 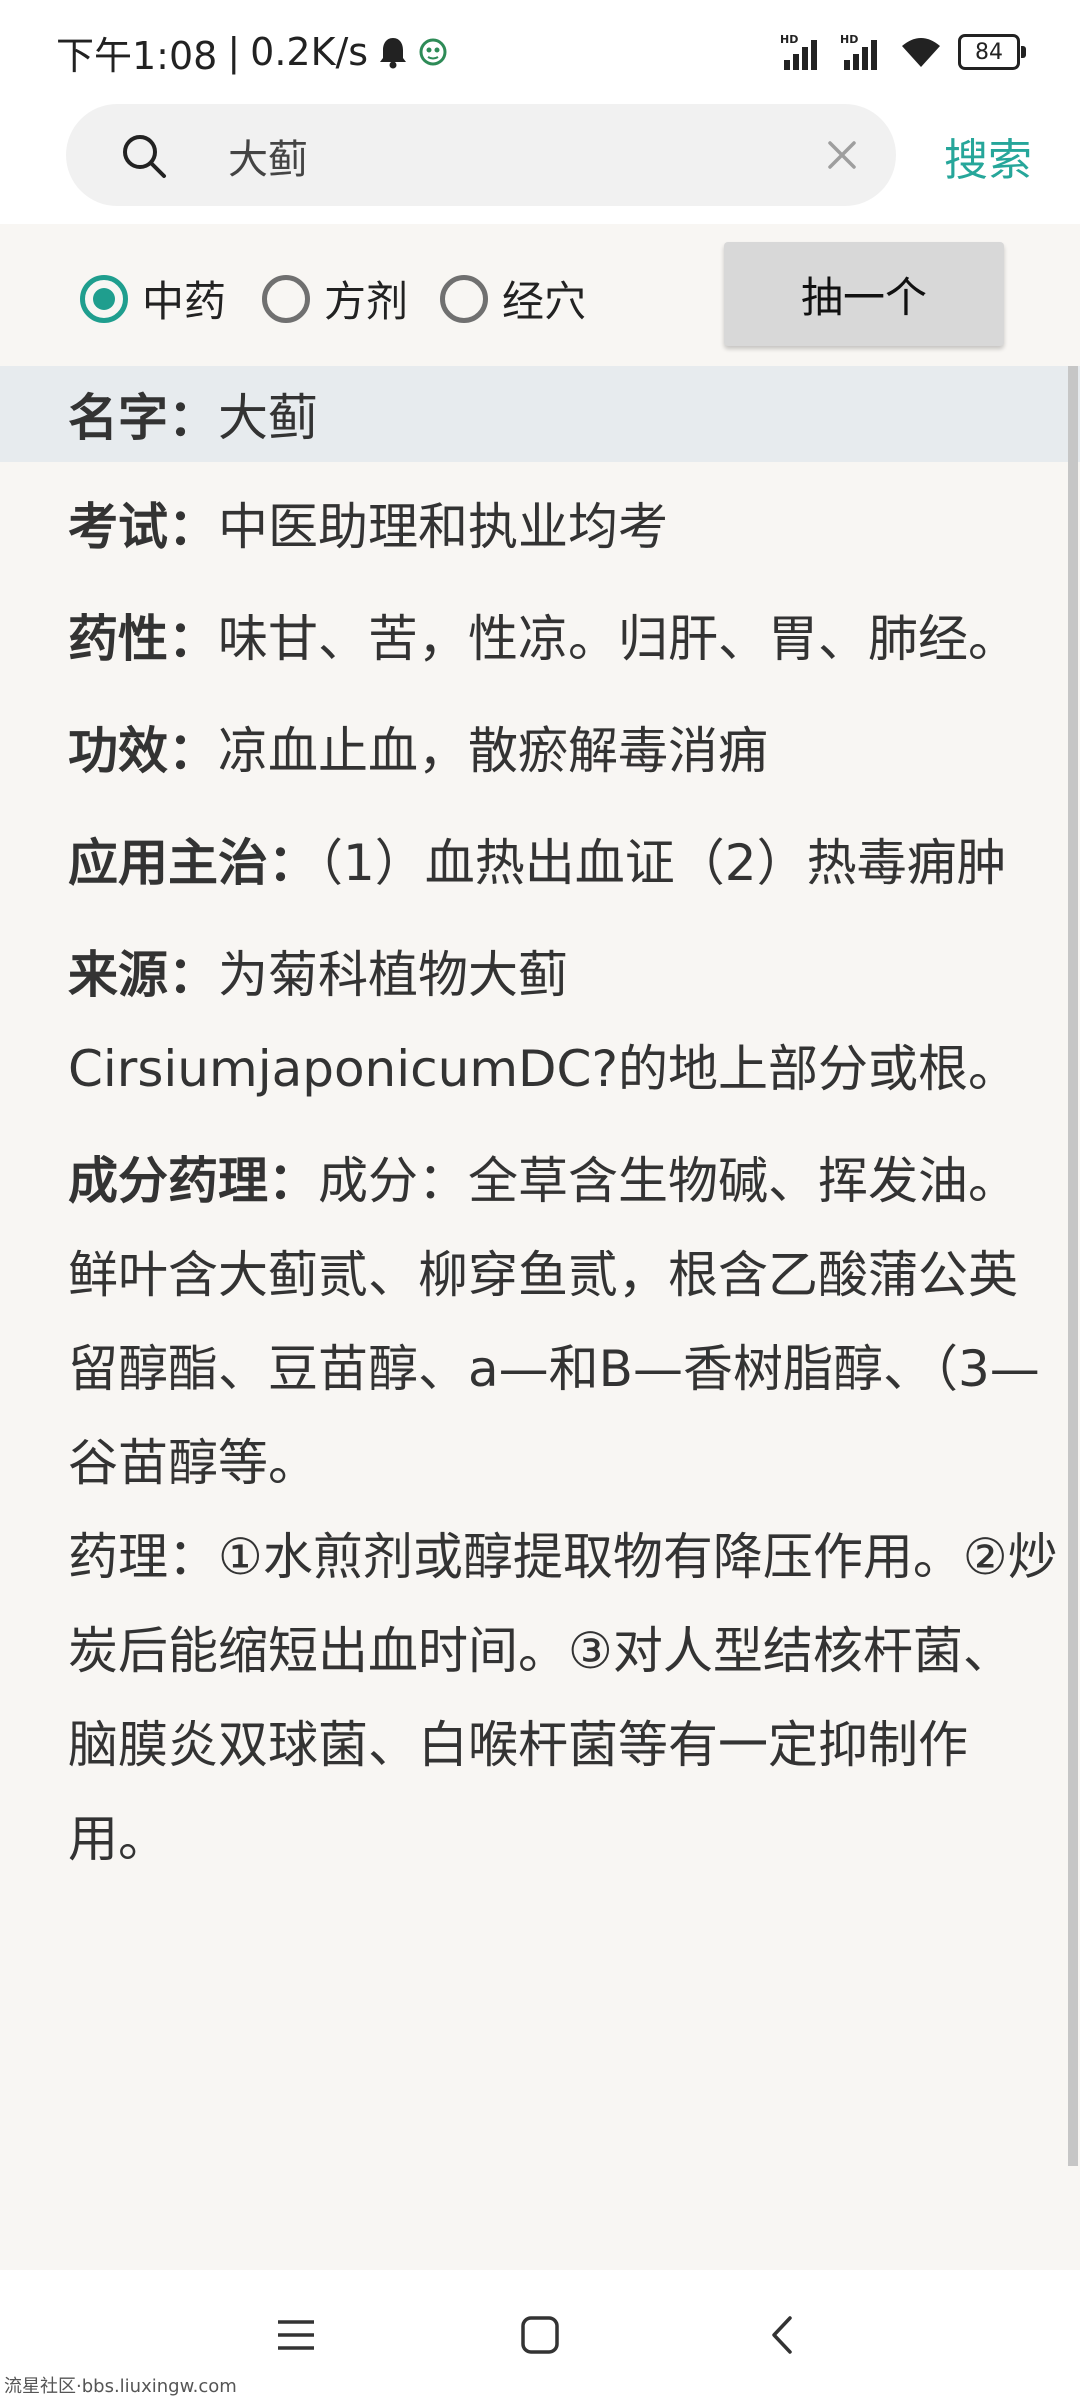 I want to click on search-icon, so click(x=144, y=156).